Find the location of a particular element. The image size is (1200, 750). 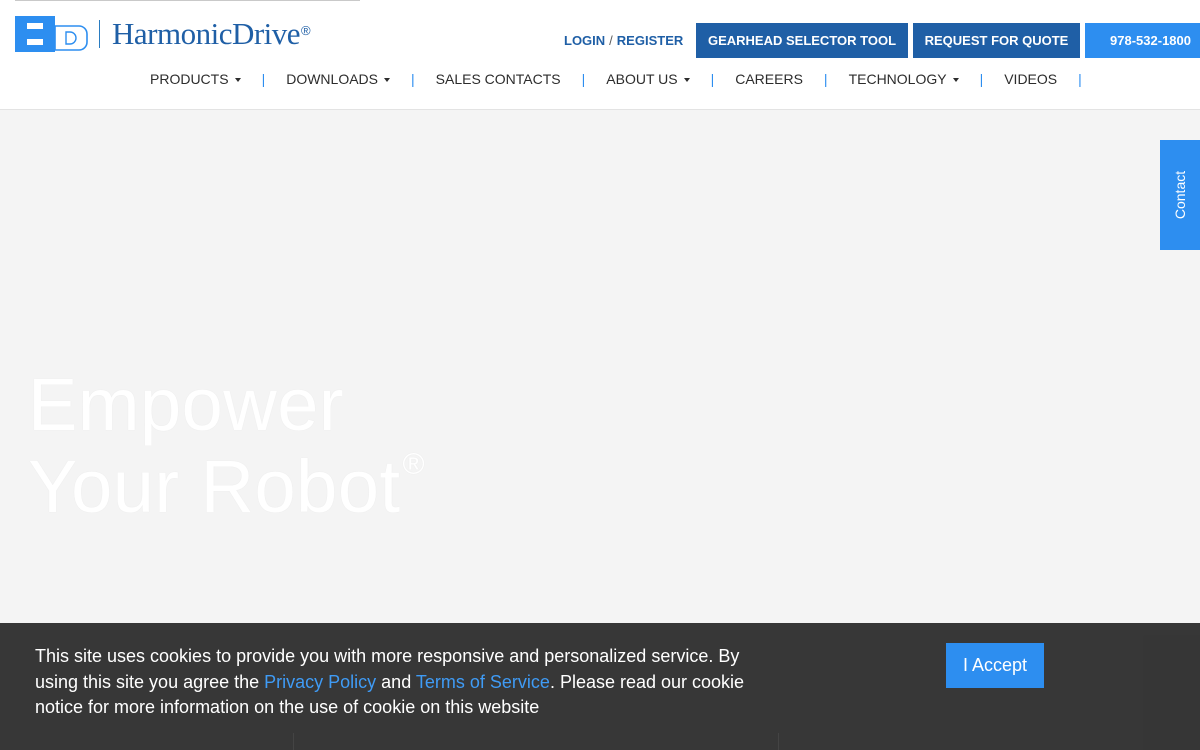

privacy-policy-link: Privacy Policy is located at coordinates (320, 682).